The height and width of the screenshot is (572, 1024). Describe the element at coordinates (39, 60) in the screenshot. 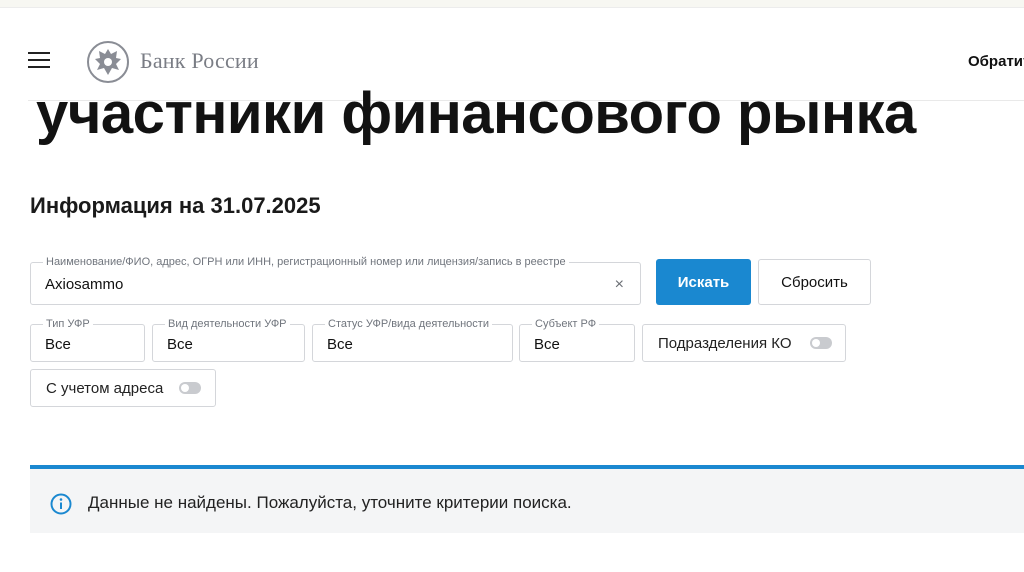

I see `hamburger-menu-icon` at that location.